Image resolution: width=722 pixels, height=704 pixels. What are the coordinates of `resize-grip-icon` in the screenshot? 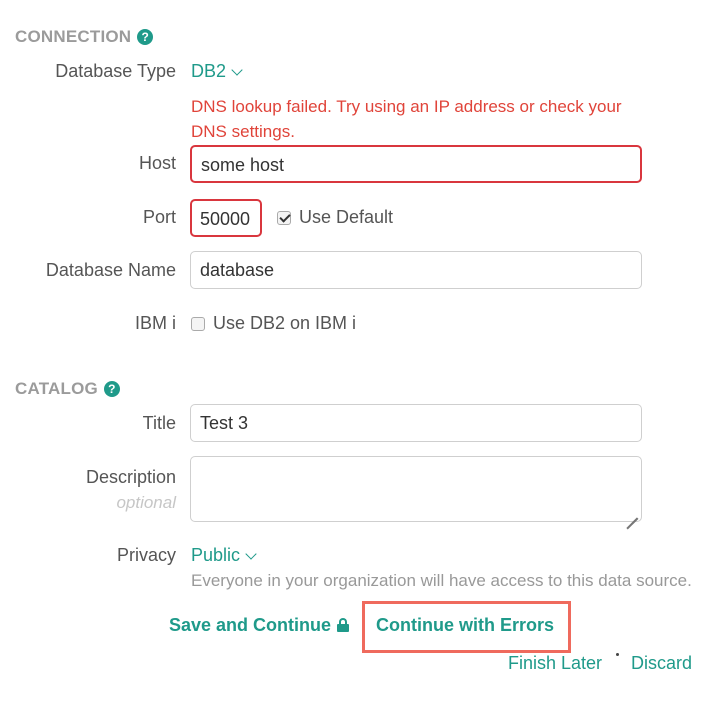 It's located at (632, 512).